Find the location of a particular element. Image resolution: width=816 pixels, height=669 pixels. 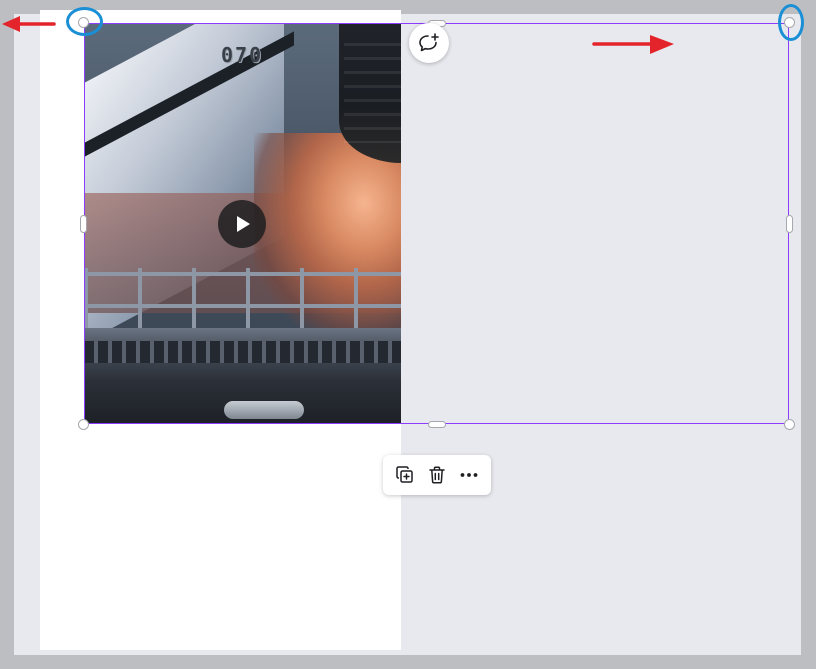

duplicate-icon is located at coordinates (404, 474).